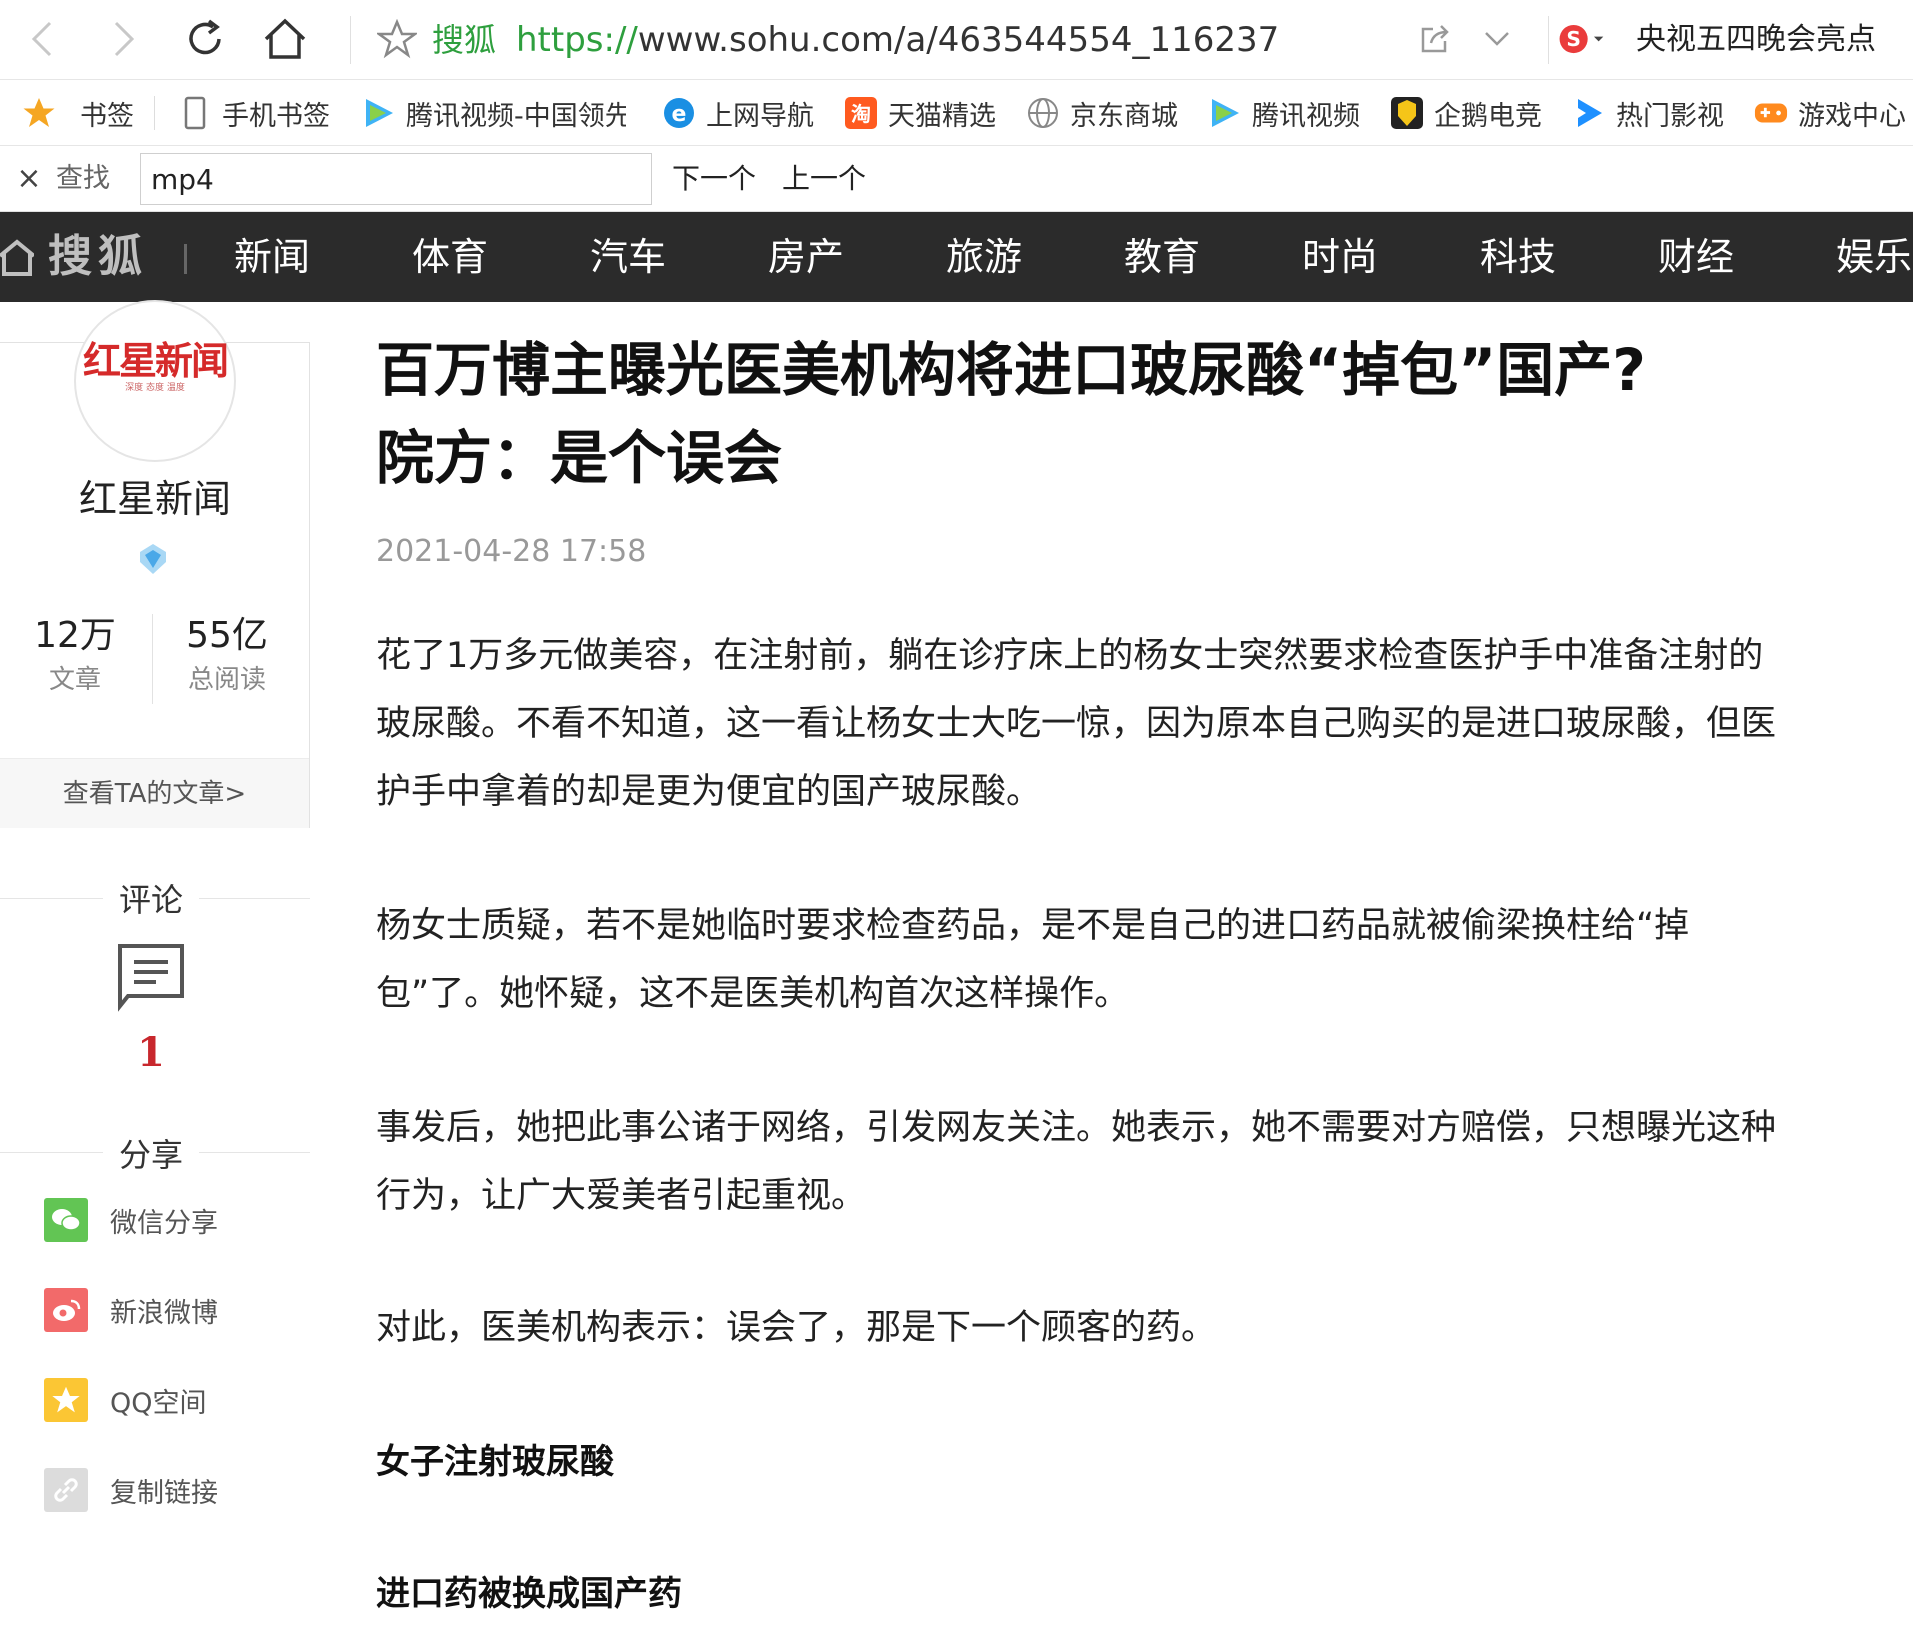 This screenshot has width=1913, height=1644. Describe the element at coordinates (164, 1223) in the screenshot. I see `share-wechat-label: 微信分享` at that location.